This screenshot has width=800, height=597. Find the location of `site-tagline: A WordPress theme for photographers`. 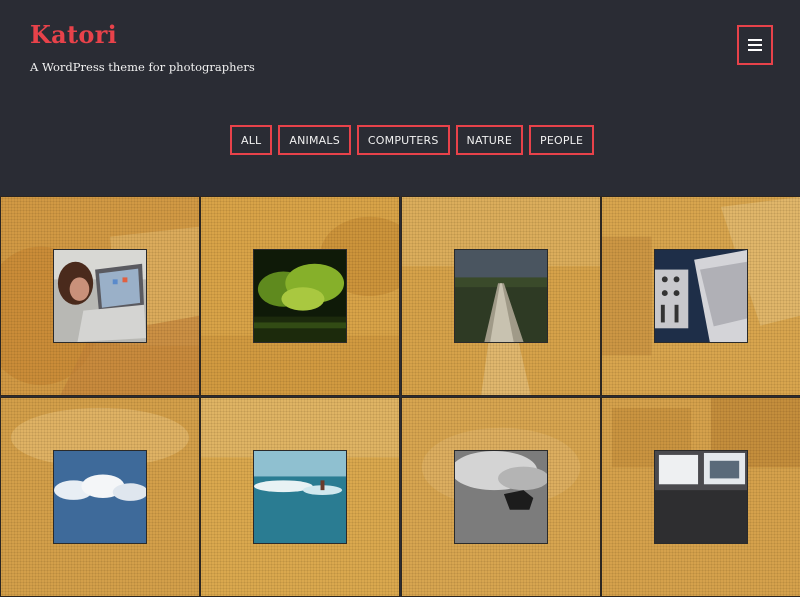

site-tagline: A WordPress theme for photographers is located at coordinates (142, 67).